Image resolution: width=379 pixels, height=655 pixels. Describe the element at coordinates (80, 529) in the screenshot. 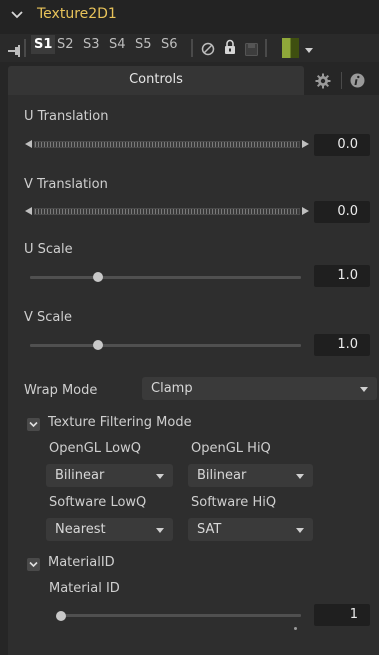

I see `software-lowq-value: Nearest` at that location.